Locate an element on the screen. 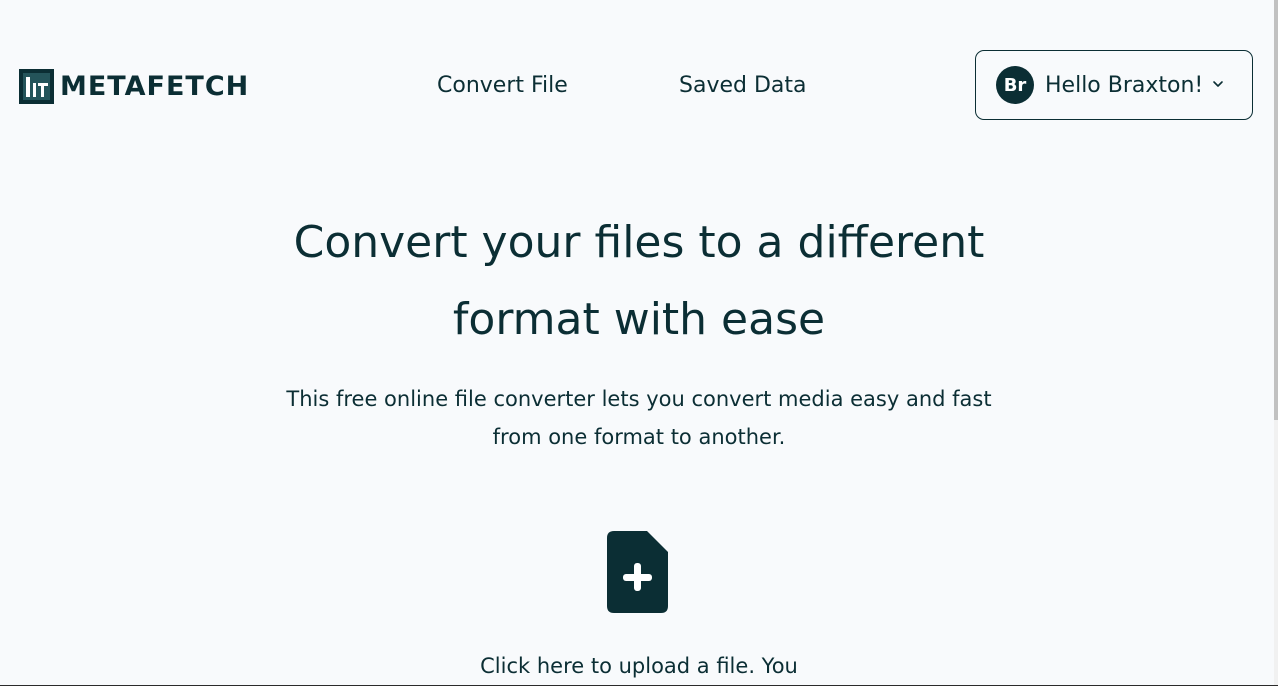  nav-saved-data: Saved Data is located at coordinates (743, 86).